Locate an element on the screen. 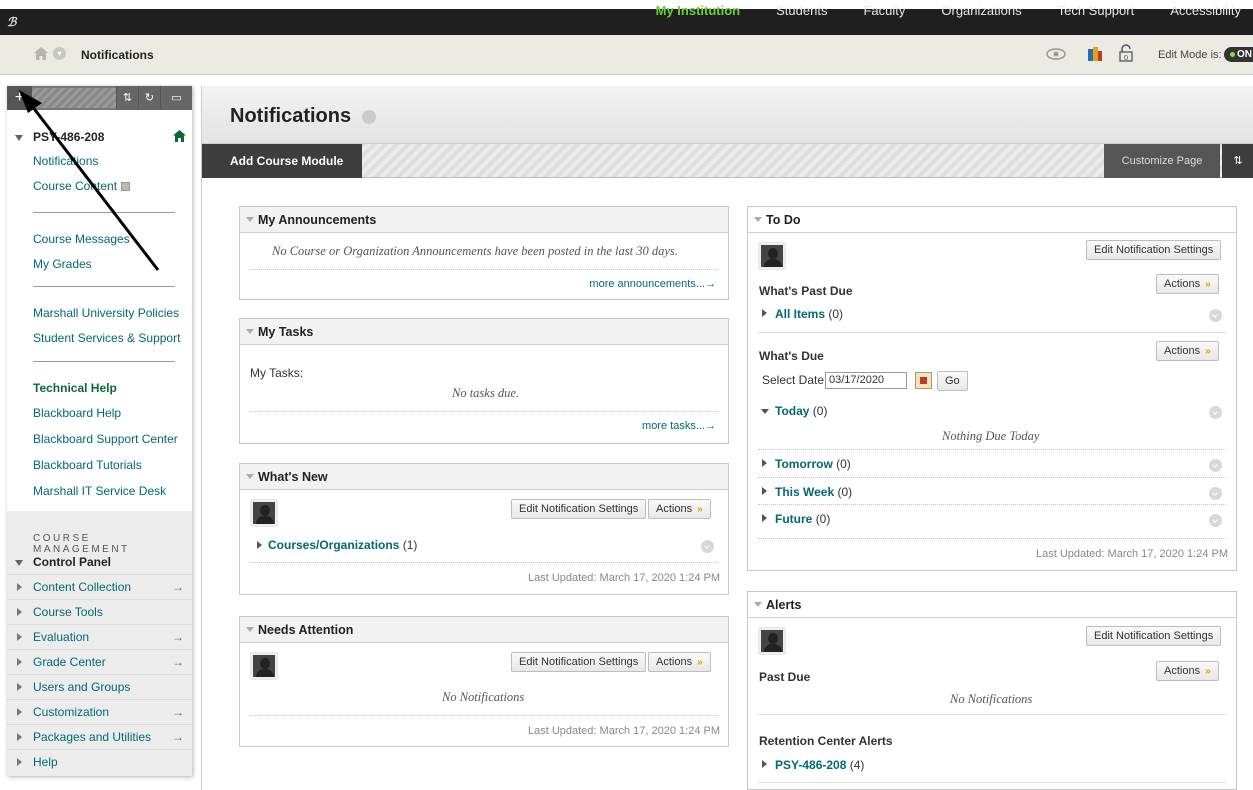 This screenshot has height=790, width=1253. retention-course-row: PSY-486-208 (4) is located at coordinates (819, 765).